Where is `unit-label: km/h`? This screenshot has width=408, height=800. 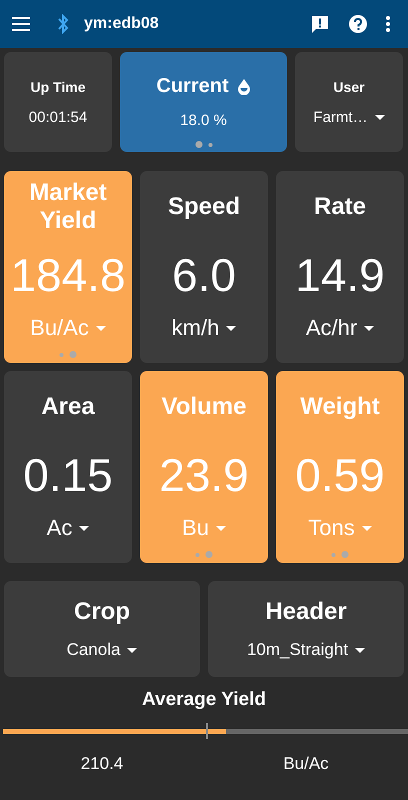
unit-label: km/h is located at coordinates (196, 328).